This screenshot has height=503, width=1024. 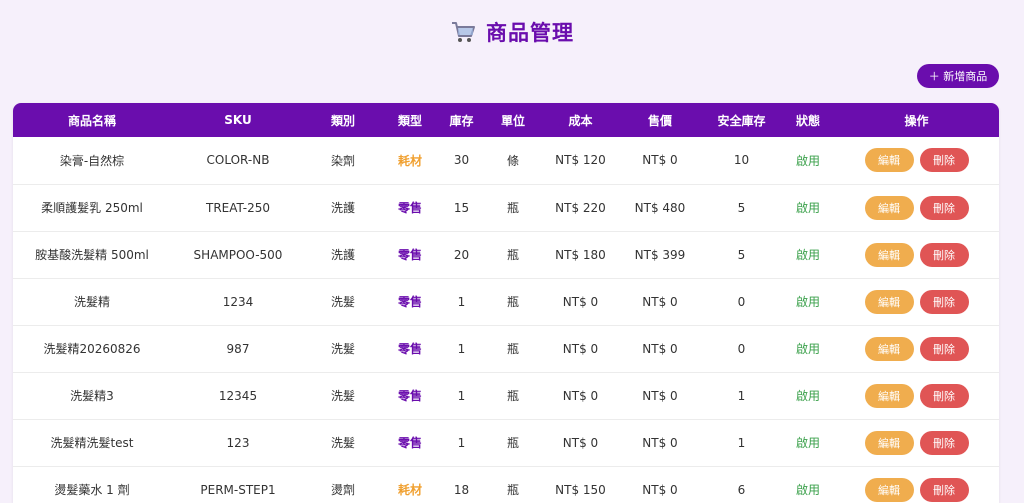 I want to click on column-header: 庫存, so click(x=461, y=120).